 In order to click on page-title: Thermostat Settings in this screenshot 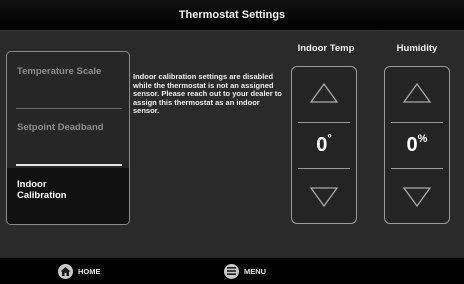, I will do `click(232, 15)`.